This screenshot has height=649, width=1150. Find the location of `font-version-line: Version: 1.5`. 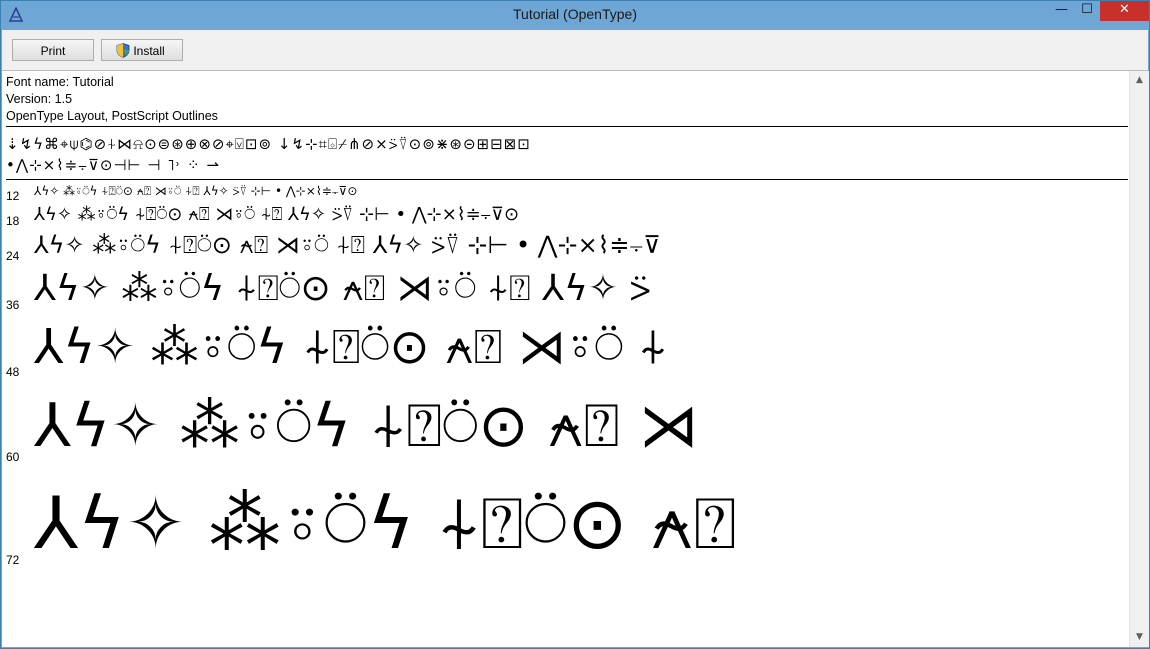

font-version-line: Version: 1.5 is located at coordinates (39, 99).